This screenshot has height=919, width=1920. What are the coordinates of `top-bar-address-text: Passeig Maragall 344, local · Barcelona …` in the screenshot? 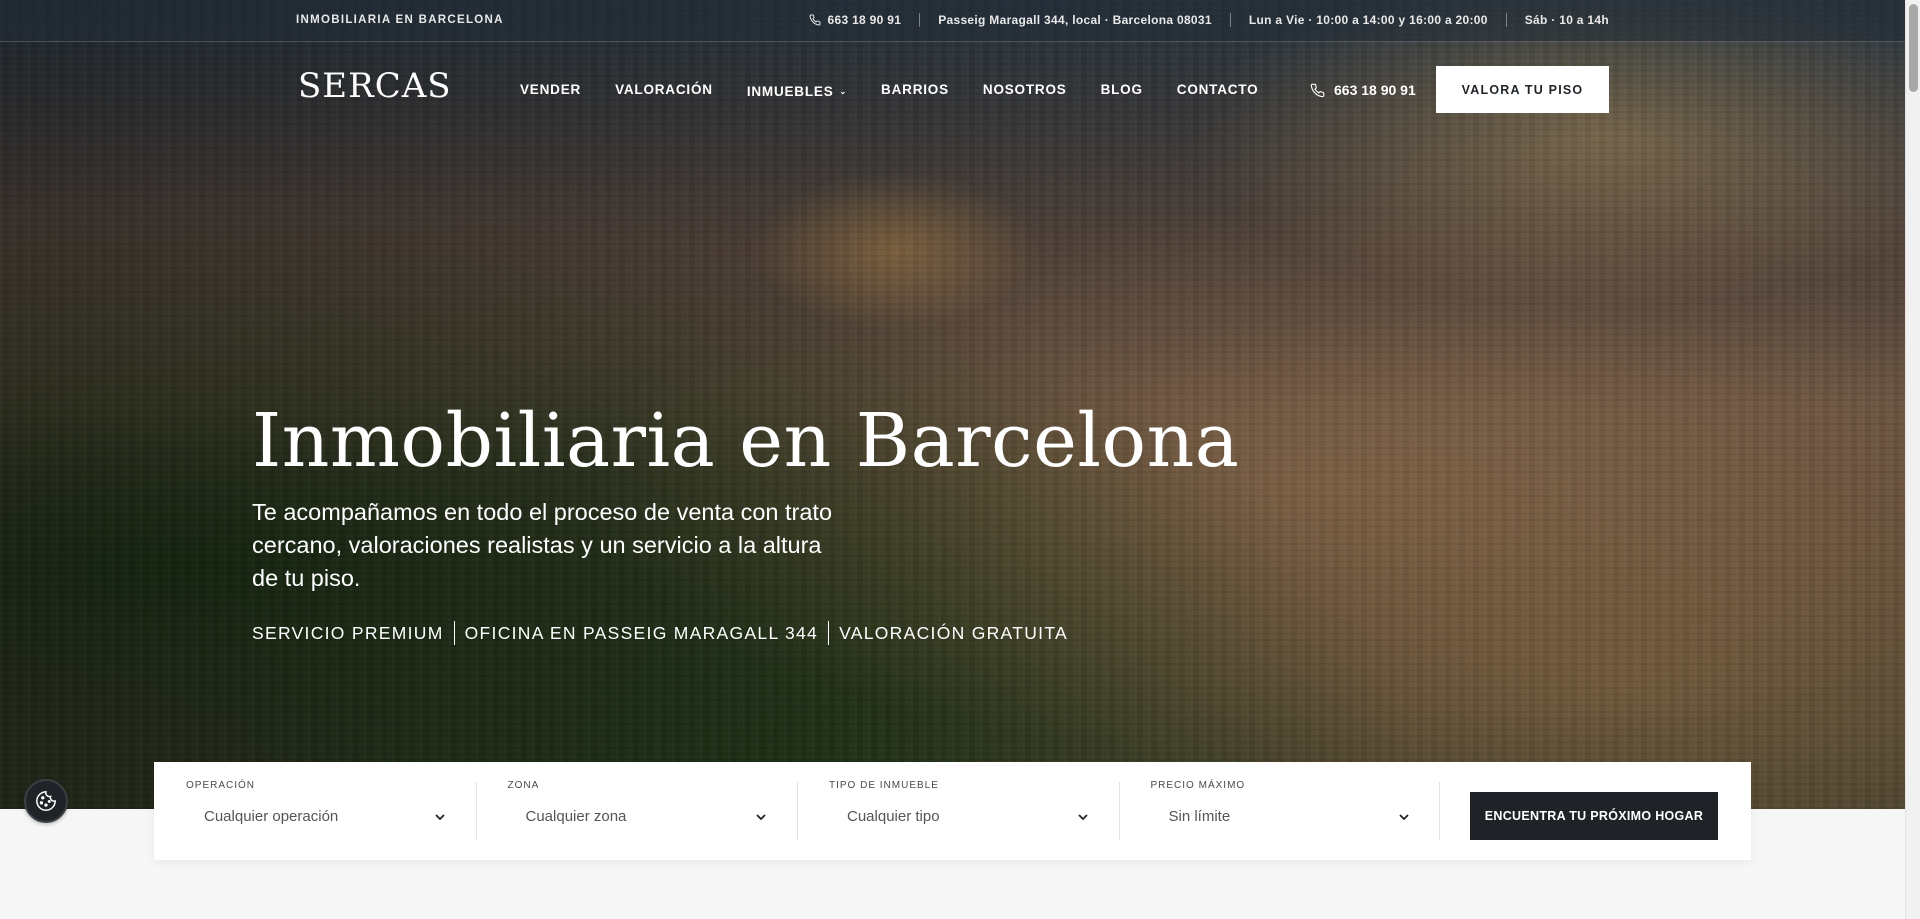 It's located at (1075, 20).